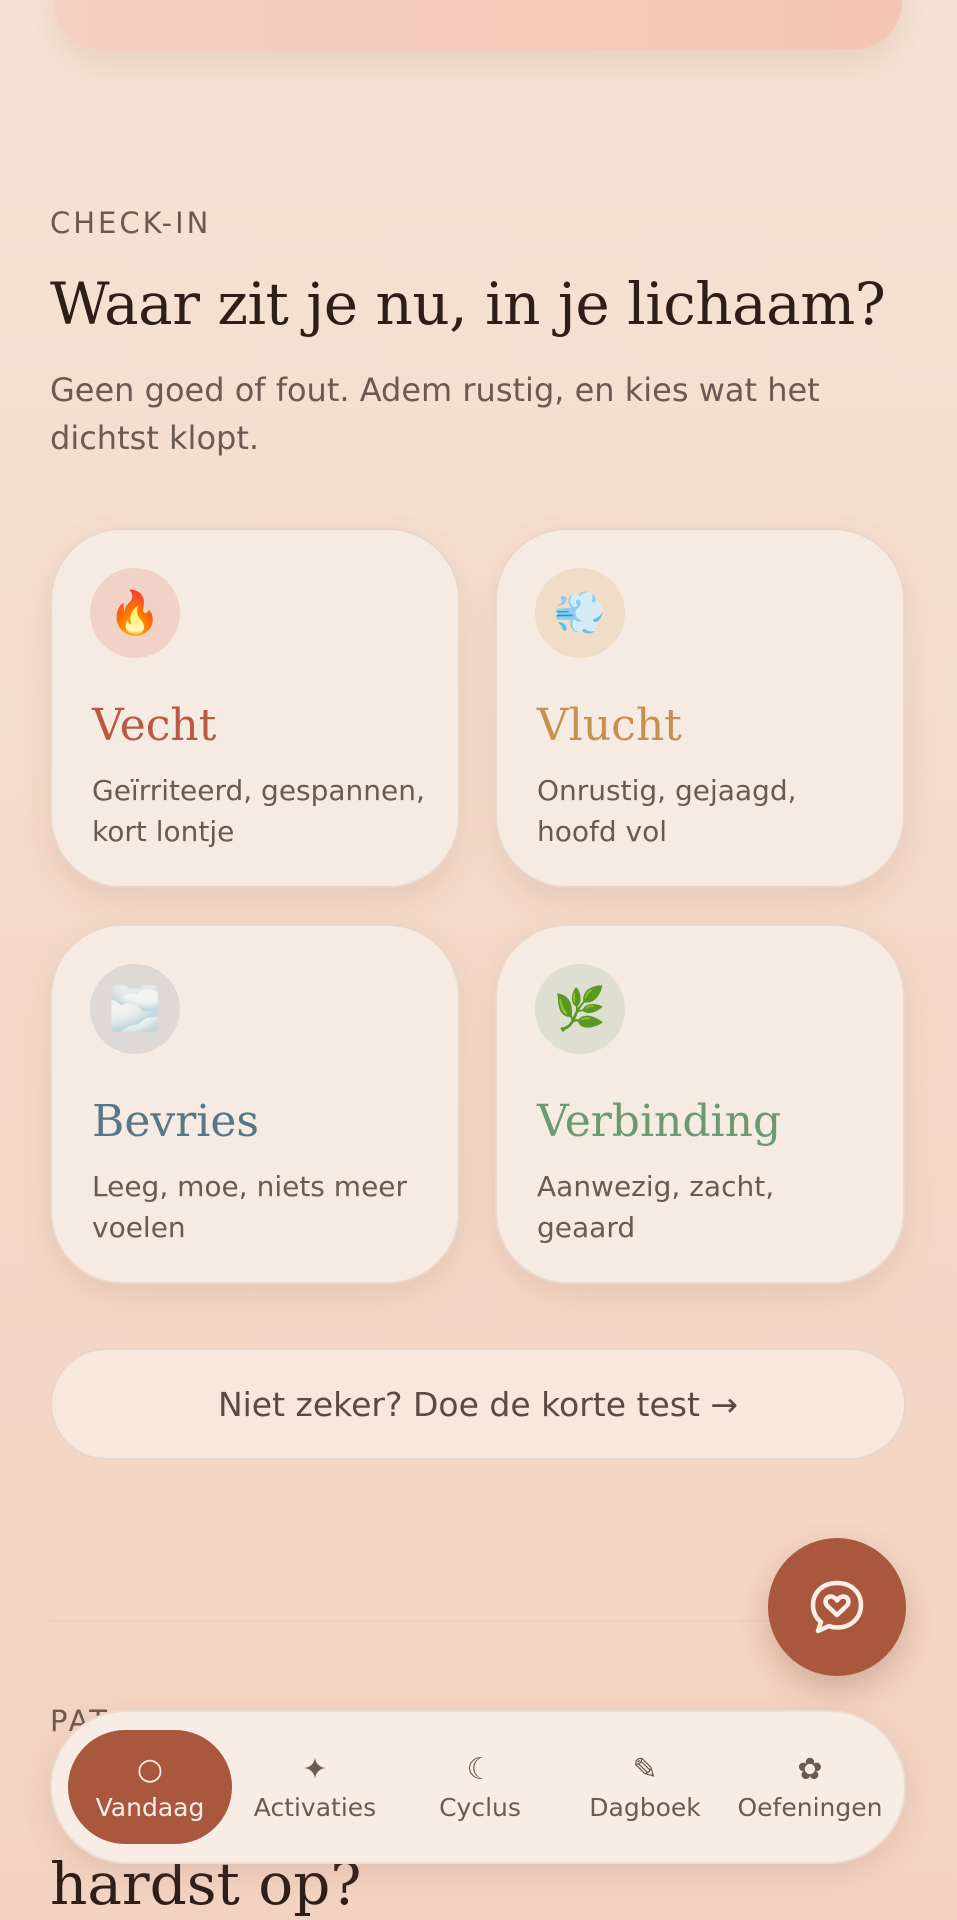 The height and width of the screenshot is (1920, 957). I want to click on state-card-bevries: 🌫️ Bevries Leeg, moe, niets meer voelen, so click(255, 1104).